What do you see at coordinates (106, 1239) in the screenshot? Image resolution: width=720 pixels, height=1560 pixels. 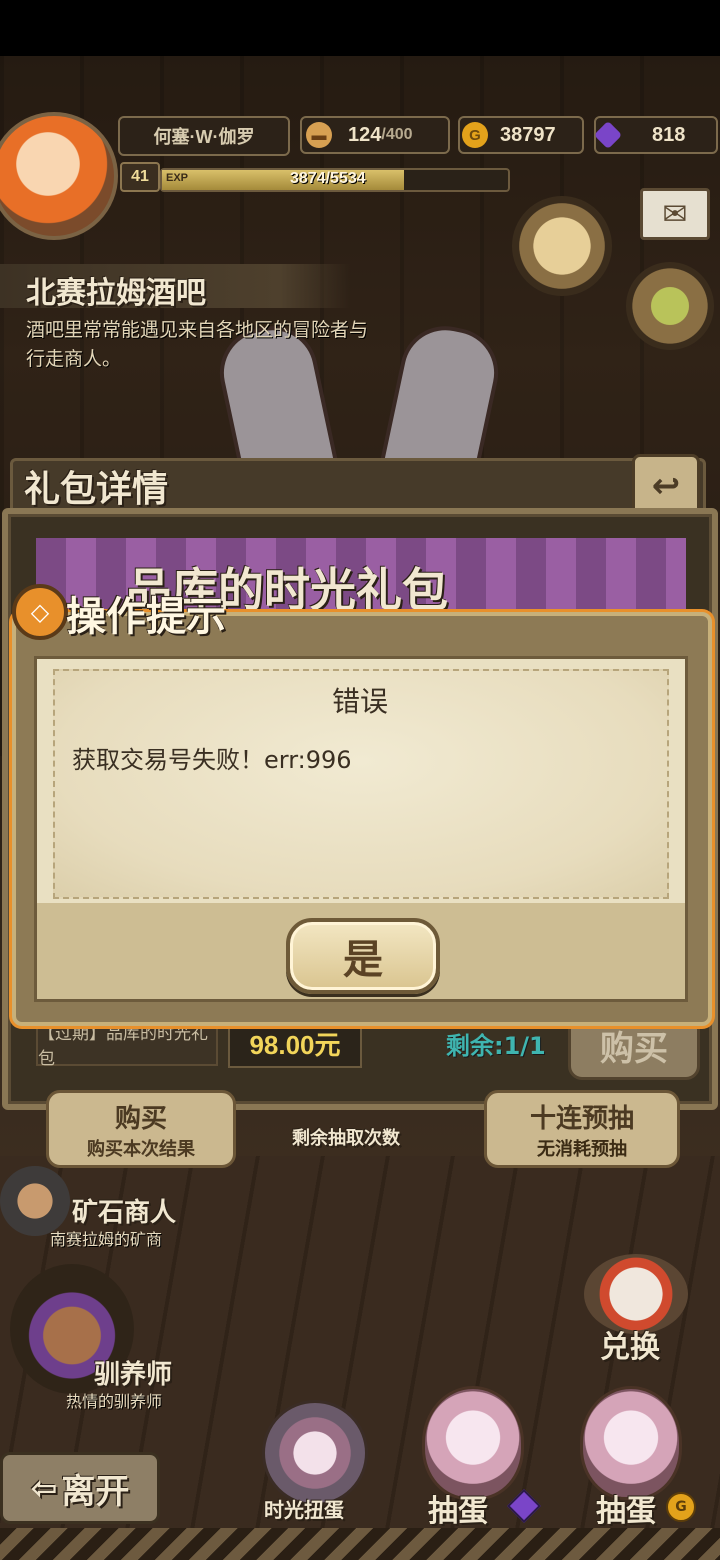 I see `npc1-desc: 南赛拉姆的矿商` at bounding box center [106, 1239].